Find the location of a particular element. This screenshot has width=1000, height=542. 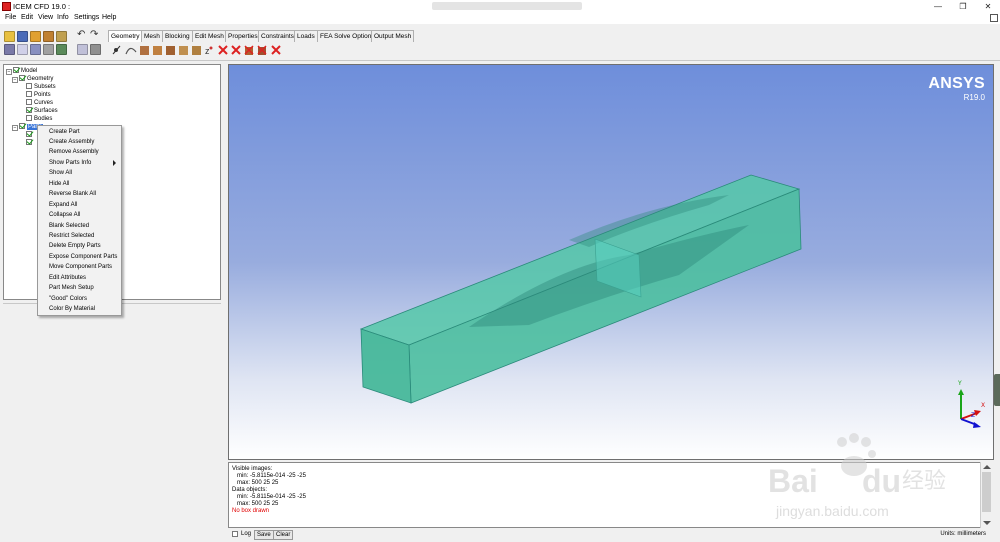

delete-body-icon is located at coordinates (262, 50).